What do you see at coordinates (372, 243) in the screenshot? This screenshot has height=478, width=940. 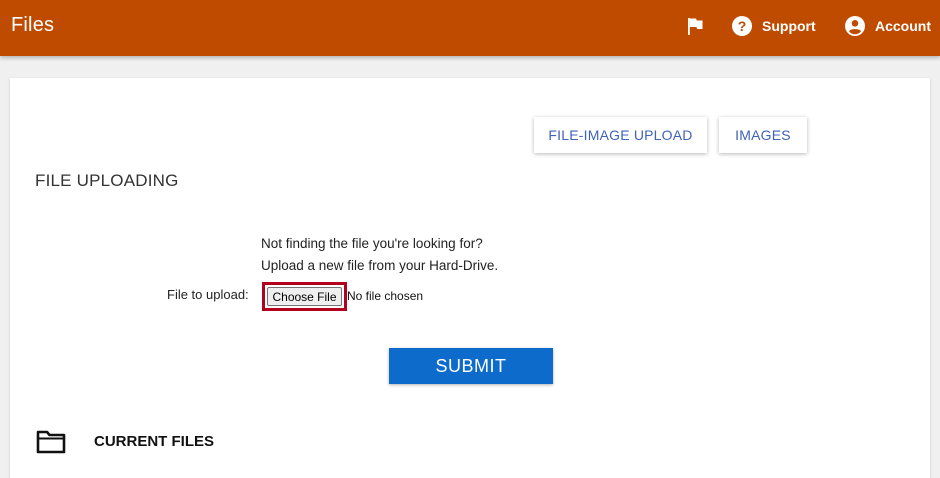 I see `upload-hint-line-1: Not finding the file you're looking for?` at bounding box center [372, 243].